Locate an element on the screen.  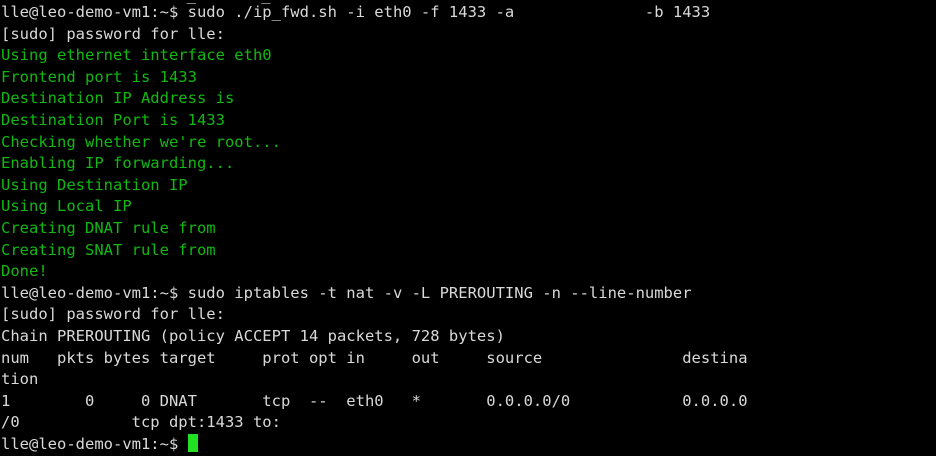
script-output-line: Using Local IP is located at coordinates (66, 206).